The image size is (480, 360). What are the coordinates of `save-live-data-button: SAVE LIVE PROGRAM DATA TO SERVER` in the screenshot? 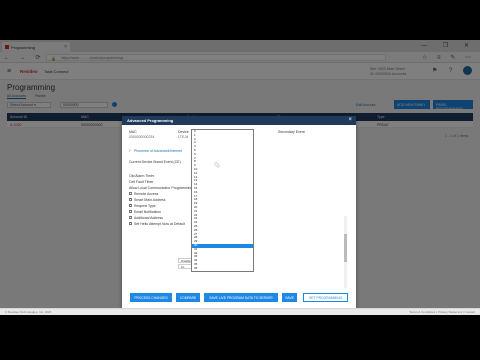 It's located at (241, 297).